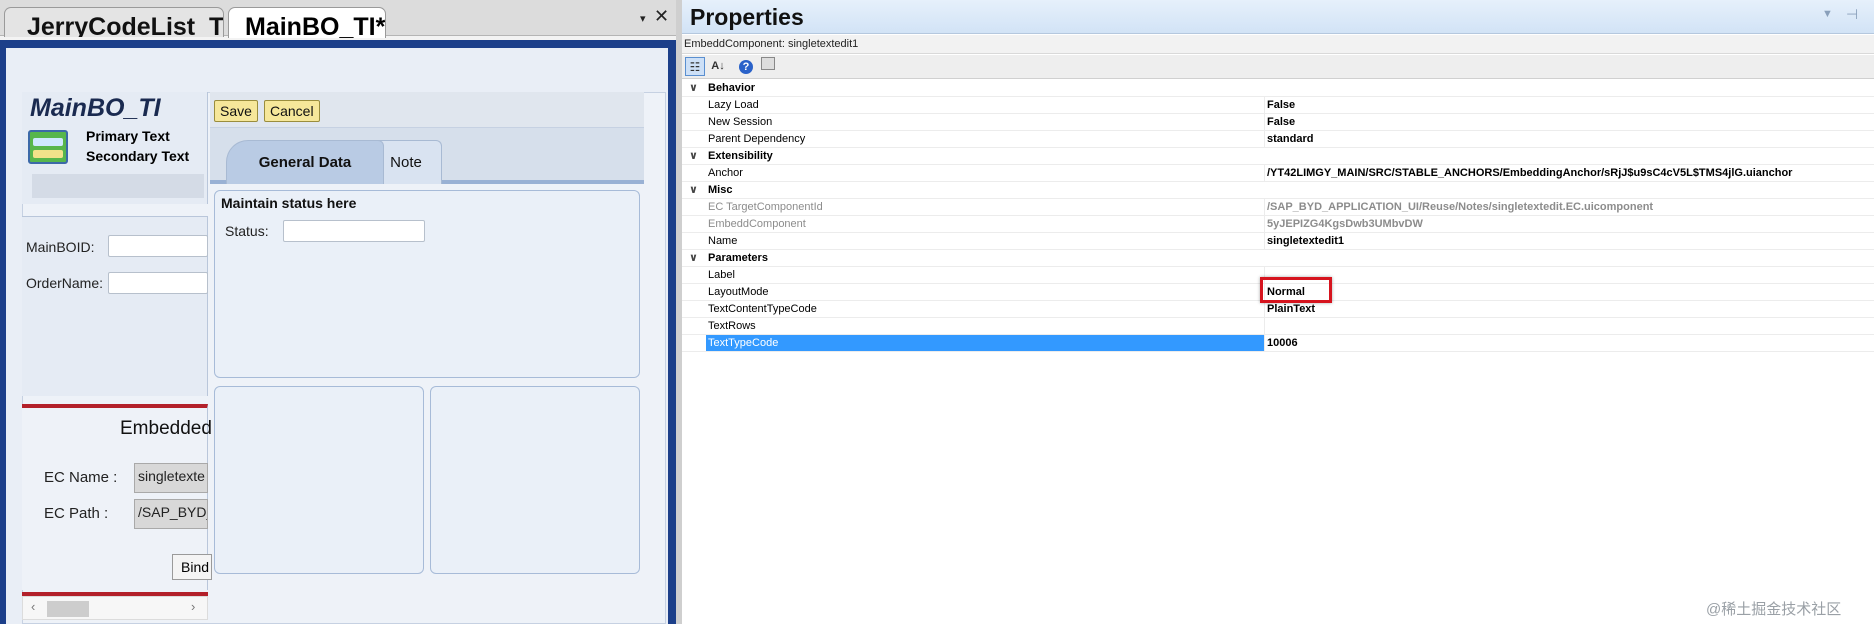  What do you see at coordinates (65, 283) in the screenshot?
I see `ordername-label: OrderName:` at bounding box center [65, 283].